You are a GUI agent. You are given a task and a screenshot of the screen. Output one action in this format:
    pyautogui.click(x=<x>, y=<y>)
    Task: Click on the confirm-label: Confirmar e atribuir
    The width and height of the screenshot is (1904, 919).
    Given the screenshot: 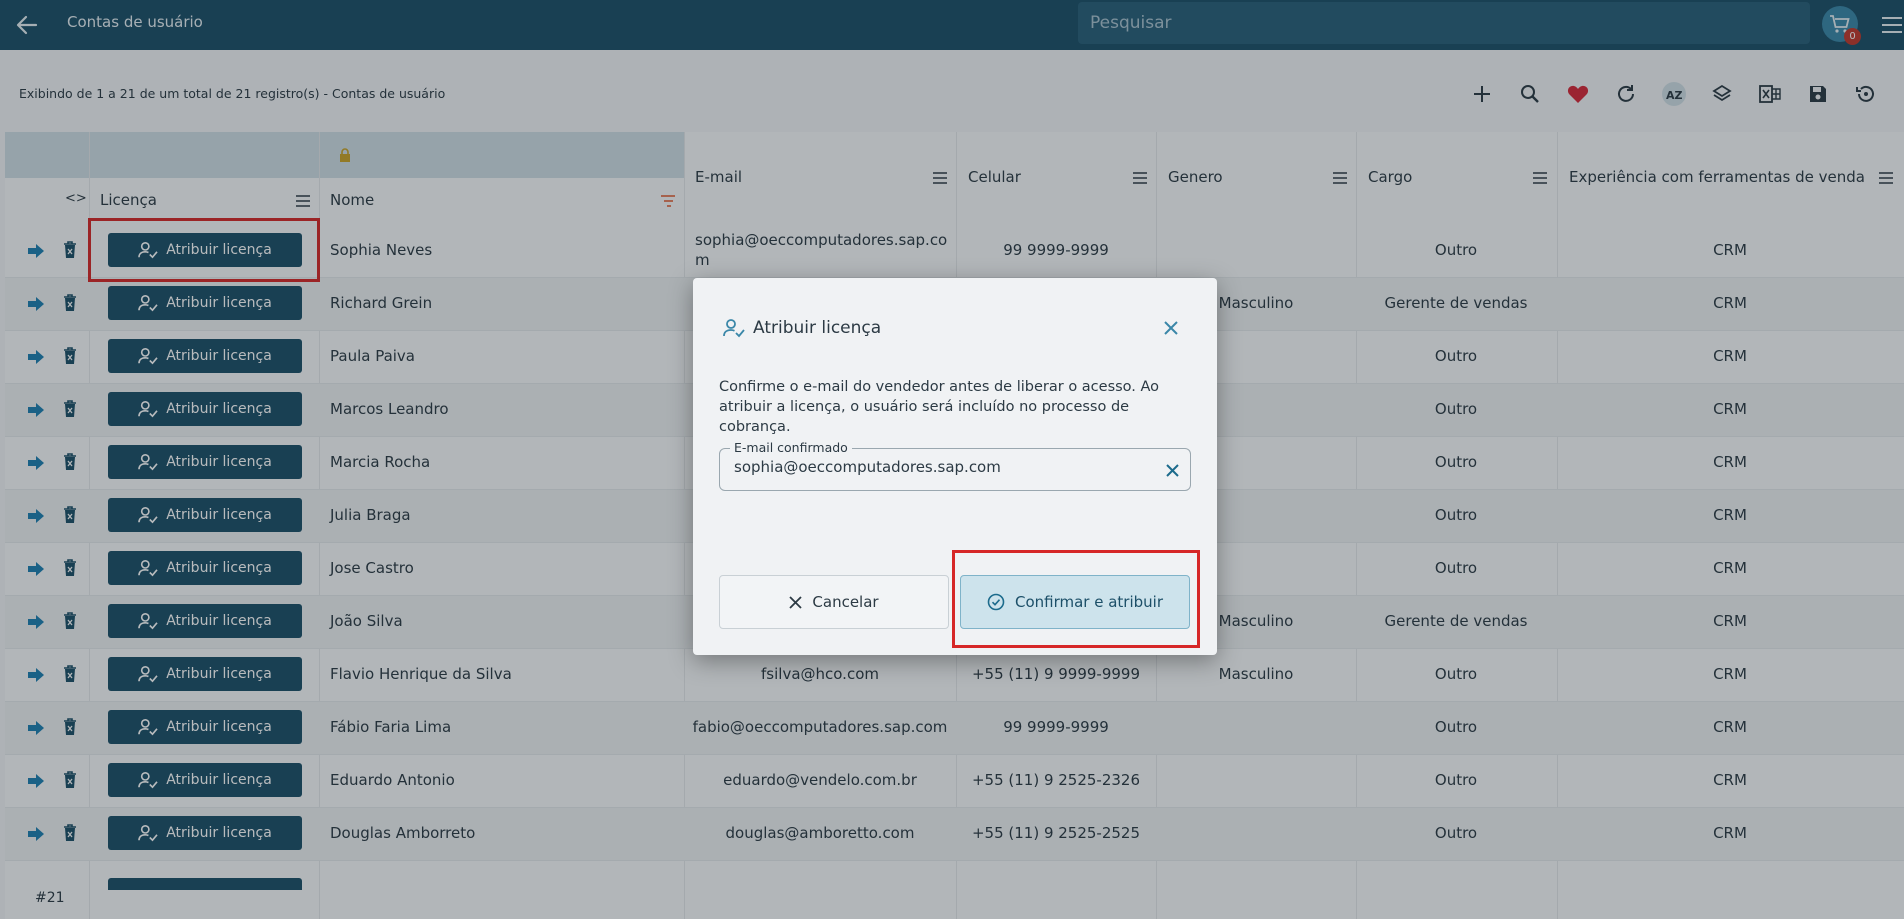 What is the action you would take?
    pyautogui.click(x=1088, y=602)
    